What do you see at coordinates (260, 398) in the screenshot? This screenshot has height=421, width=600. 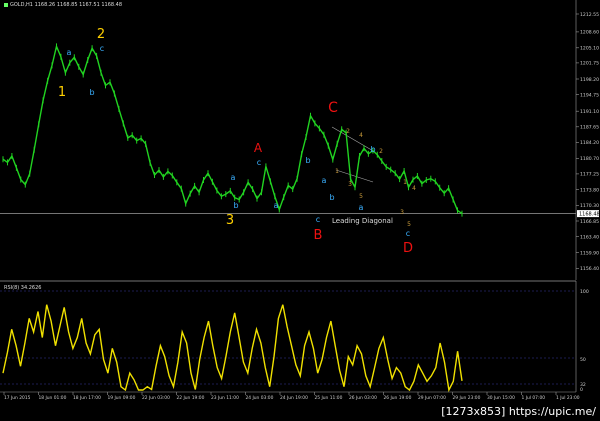 I see `time-tick-label: 24 Jun 03:00` at bounding box center [260, 398].